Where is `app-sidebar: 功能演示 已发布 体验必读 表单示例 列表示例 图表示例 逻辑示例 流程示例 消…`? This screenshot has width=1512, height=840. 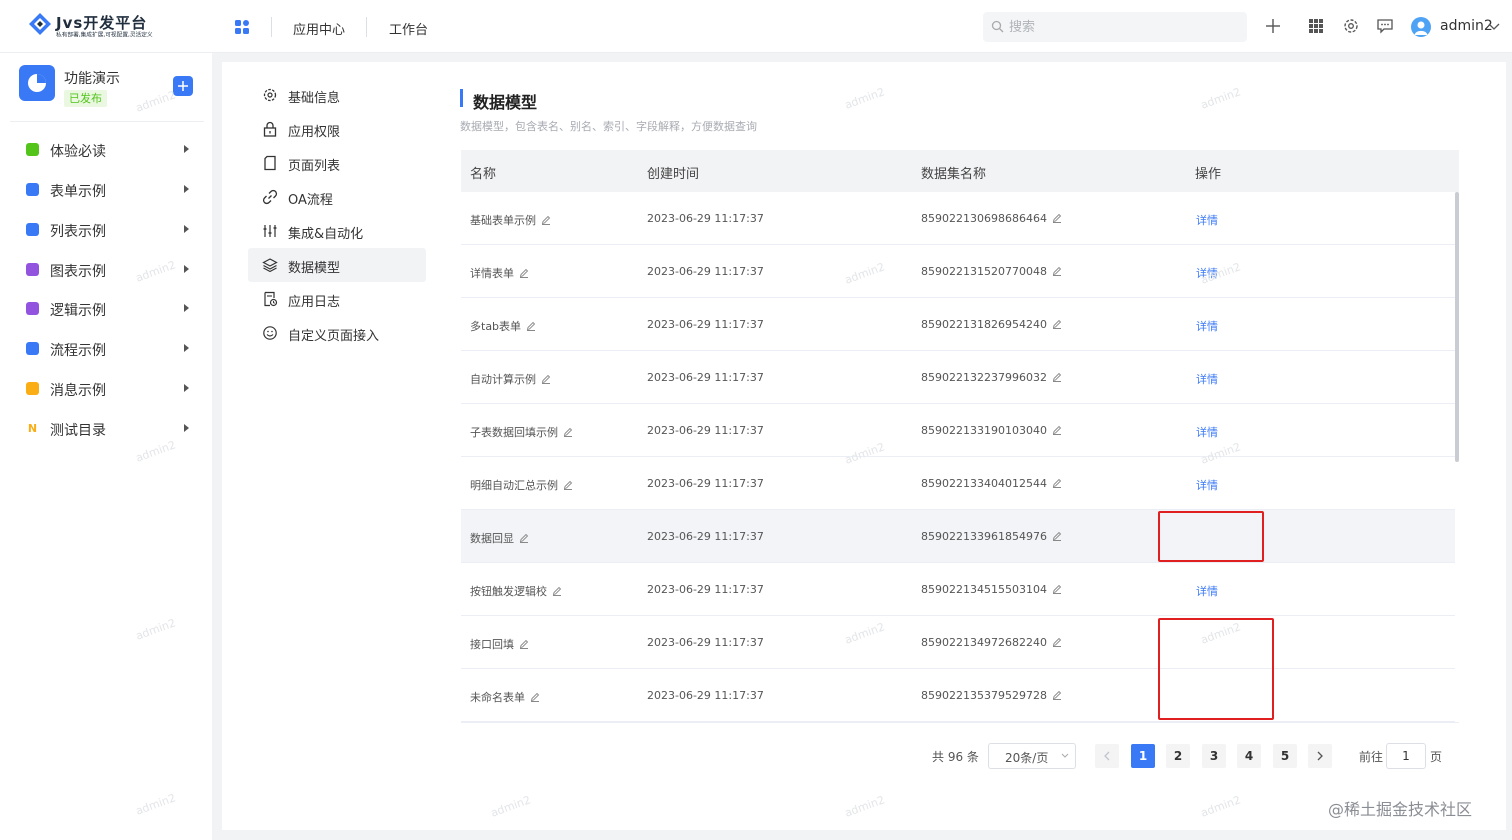
app-sidebar: 功能演示 已发布 体验必读 表单示例 列表示例 图表示例 逻辑示例 流程示例 消… is located at coordinates (106, 446).